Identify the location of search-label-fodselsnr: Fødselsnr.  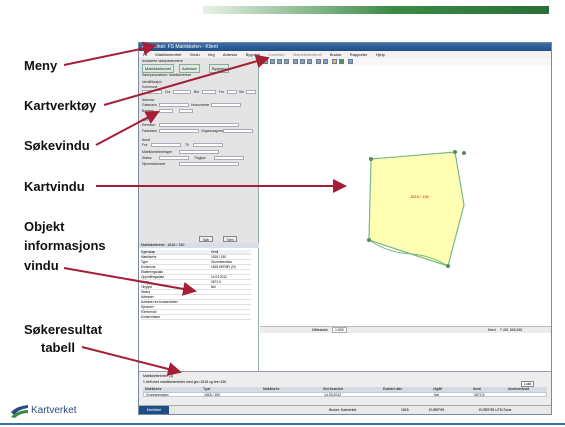
(150, 131).